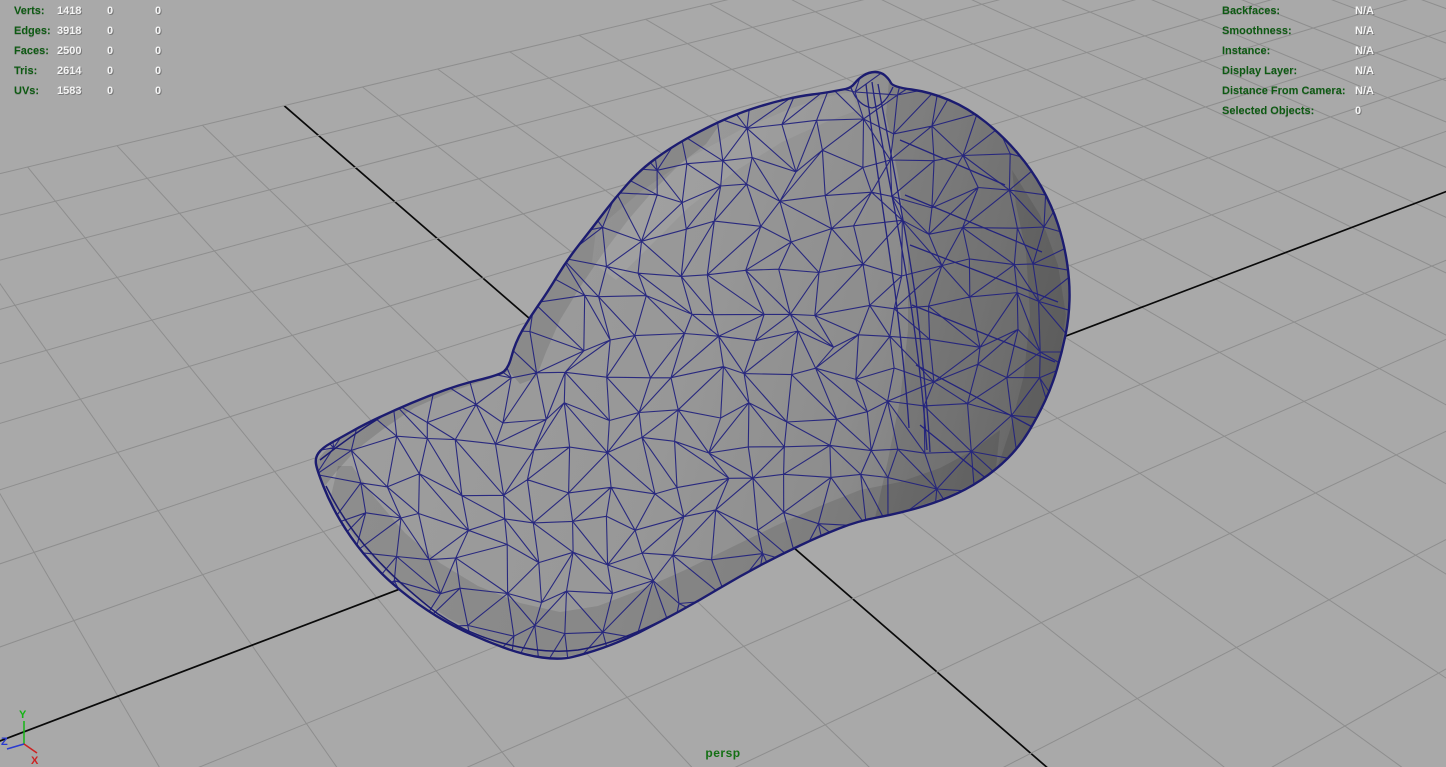 This screenshot has height=767, width=1446. I want to click on hud-row-uvs: UVs: 1583 0 0, so click(87, 91).